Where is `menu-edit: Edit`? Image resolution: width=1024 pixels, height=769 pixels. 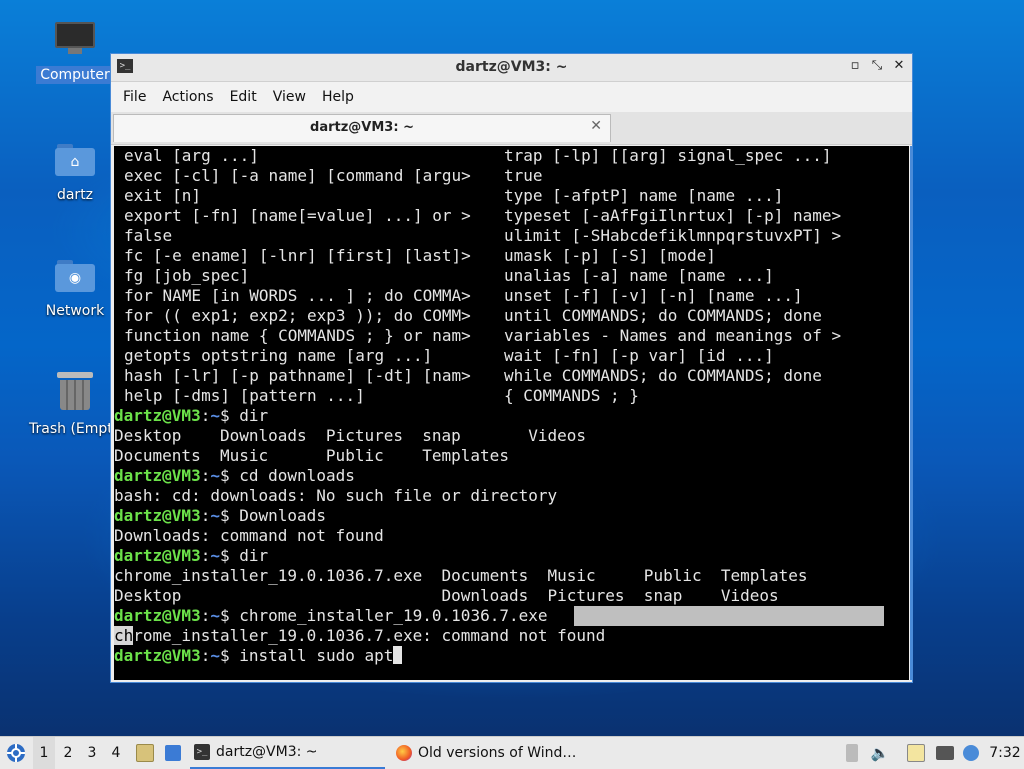 menu-edit: Edit is located at coordinates (243, 97).